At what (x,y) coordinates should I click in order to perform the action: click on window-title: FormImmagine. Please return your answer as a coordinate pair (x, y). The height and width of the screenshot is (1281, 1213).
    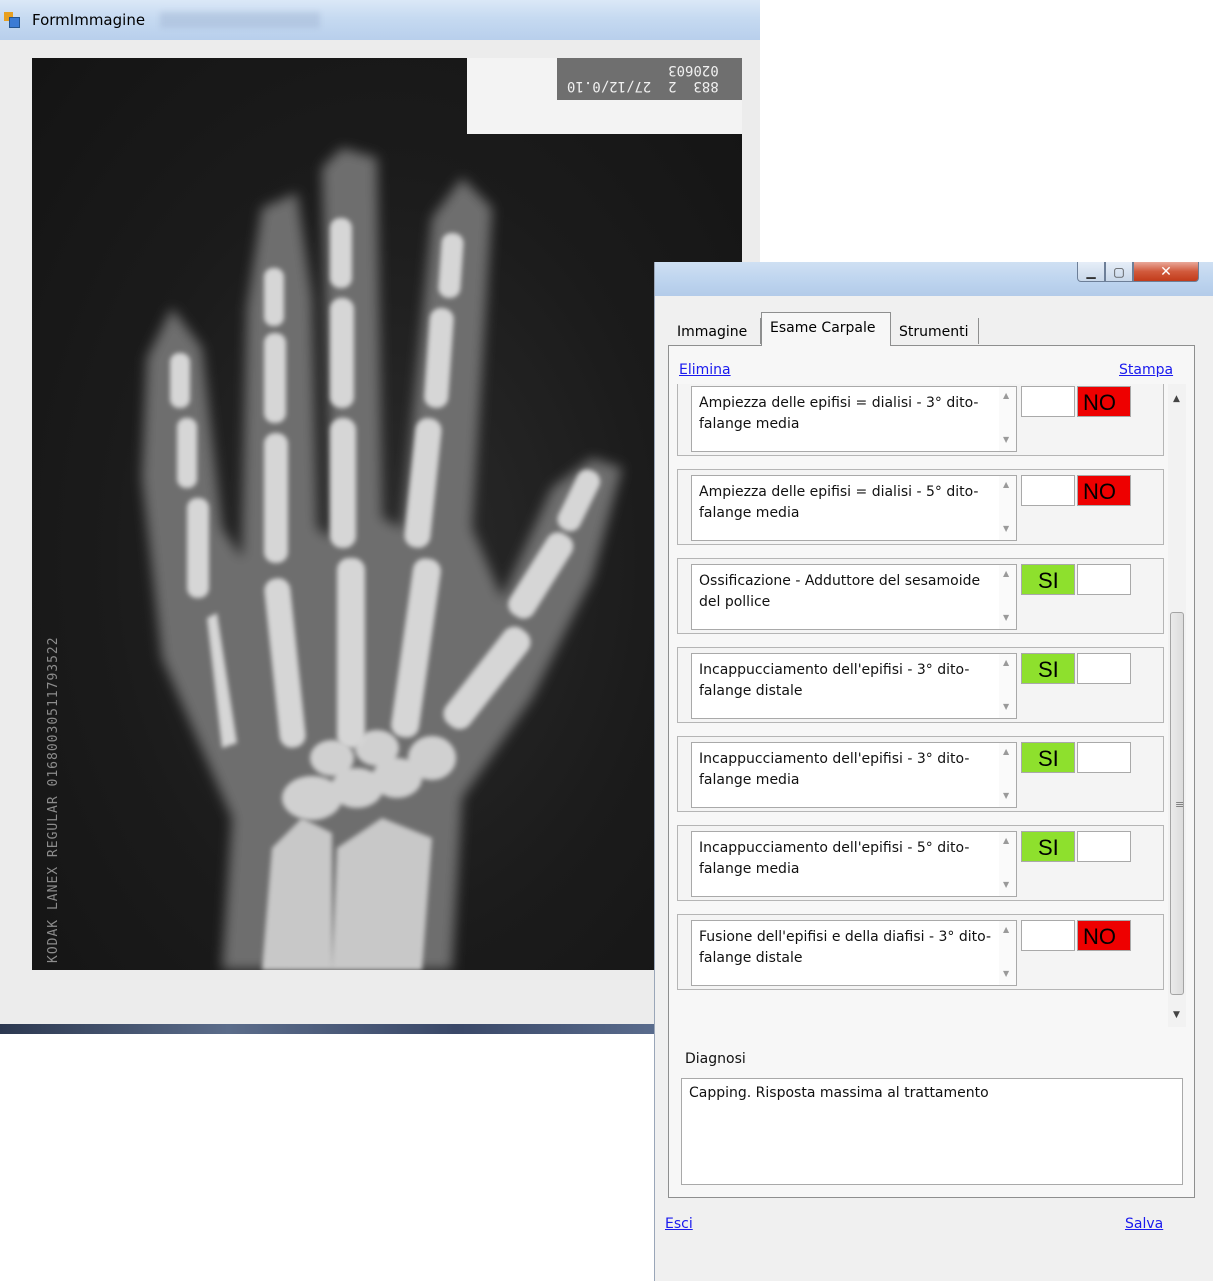
    Looking at the image, I should click on (89, 20).